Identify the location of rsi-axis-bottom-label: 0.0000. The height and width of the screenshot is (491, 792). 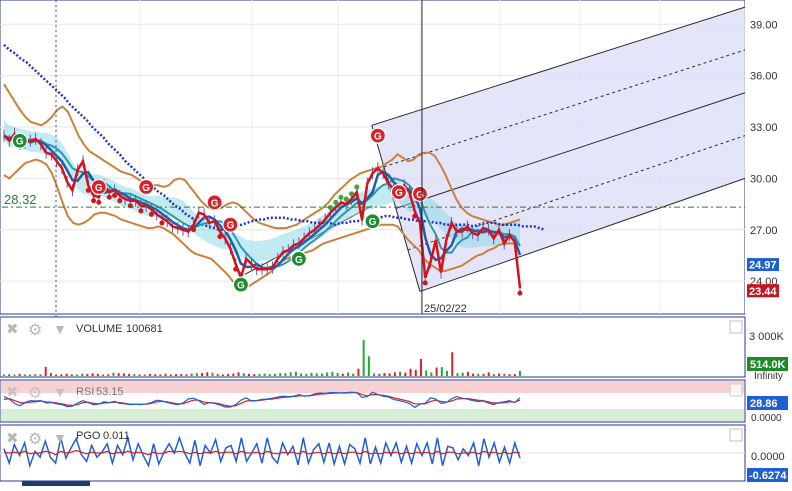
(766, 418).